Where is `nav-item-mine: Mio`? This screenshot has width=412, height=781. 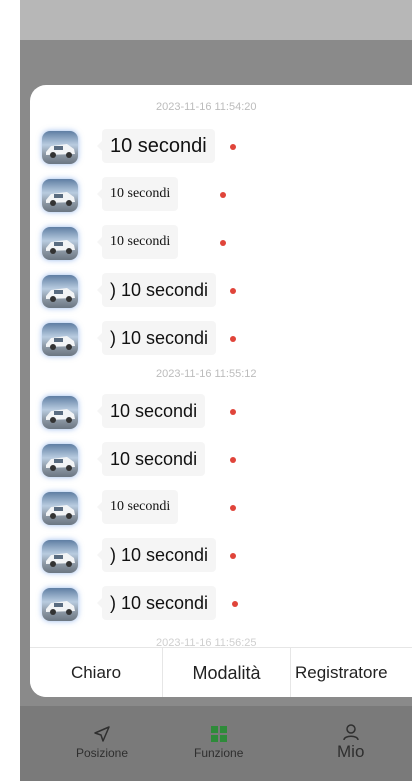 nav-item-mine: Mio is located at coordinates (350, 743).